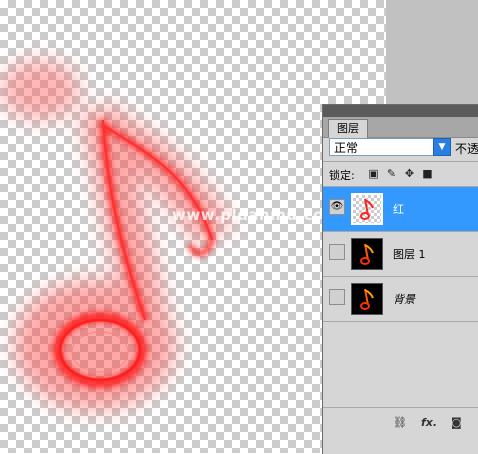  Describe the element at coordinates (400, 430) in the screenshot. I see `layers-panel-footer: ⛓ fx. ◙` at that location.